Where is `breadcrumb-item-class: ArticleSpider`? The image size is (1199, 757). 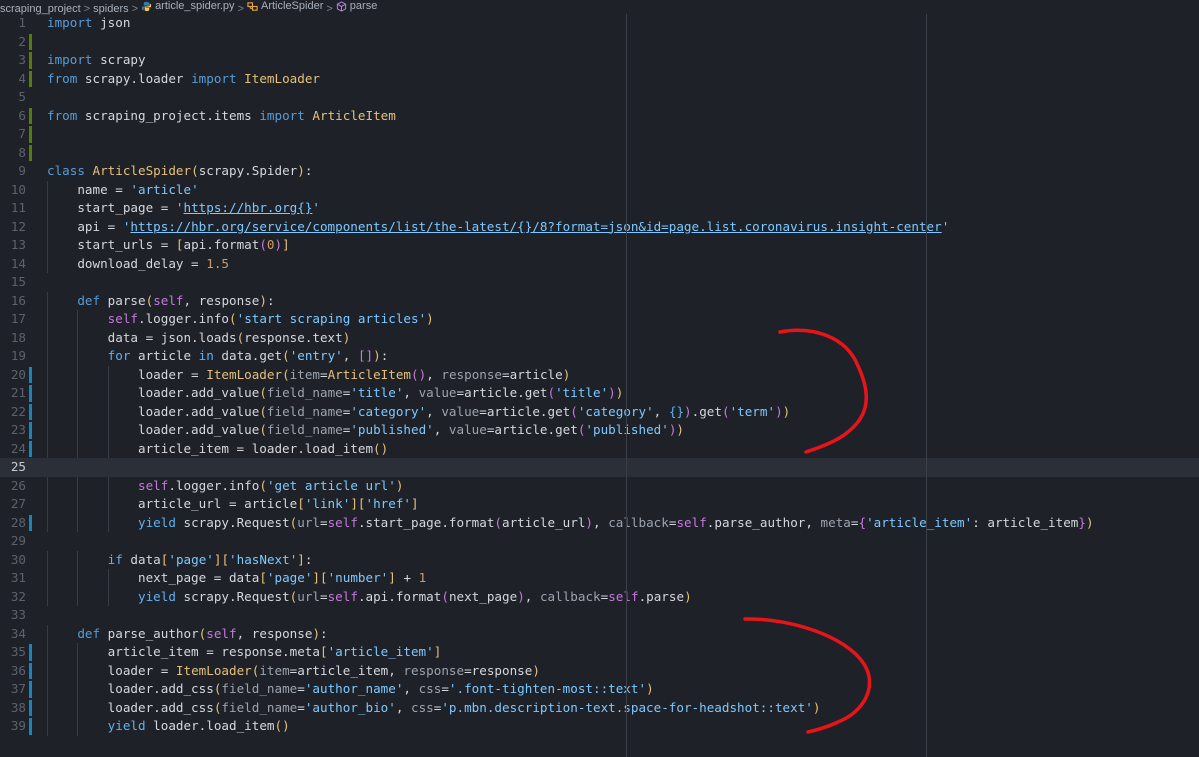 breadcrumb-item-class: ArticleSpider is located at coordinates (285, 6).